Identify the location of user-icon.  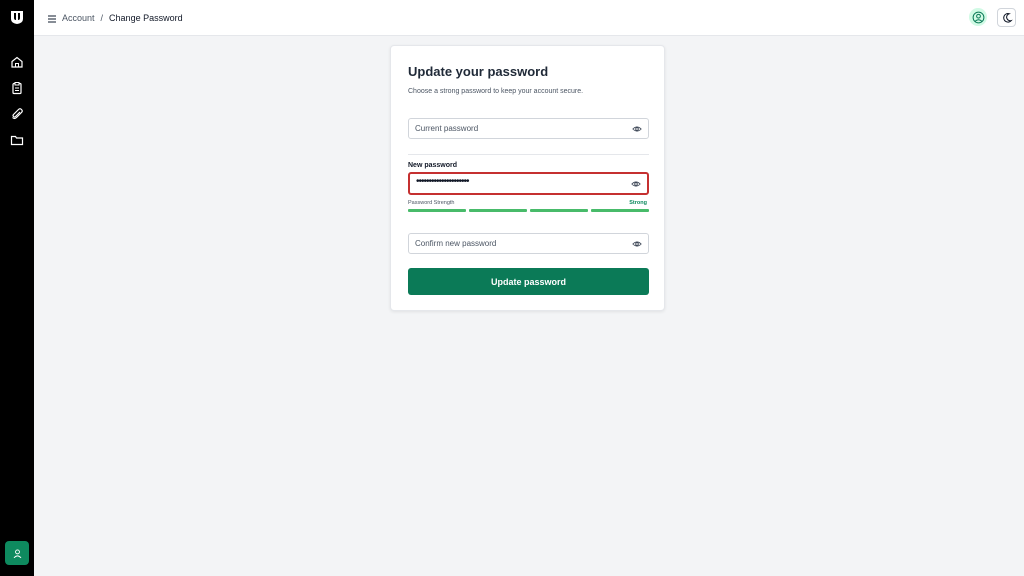
(17, 553).